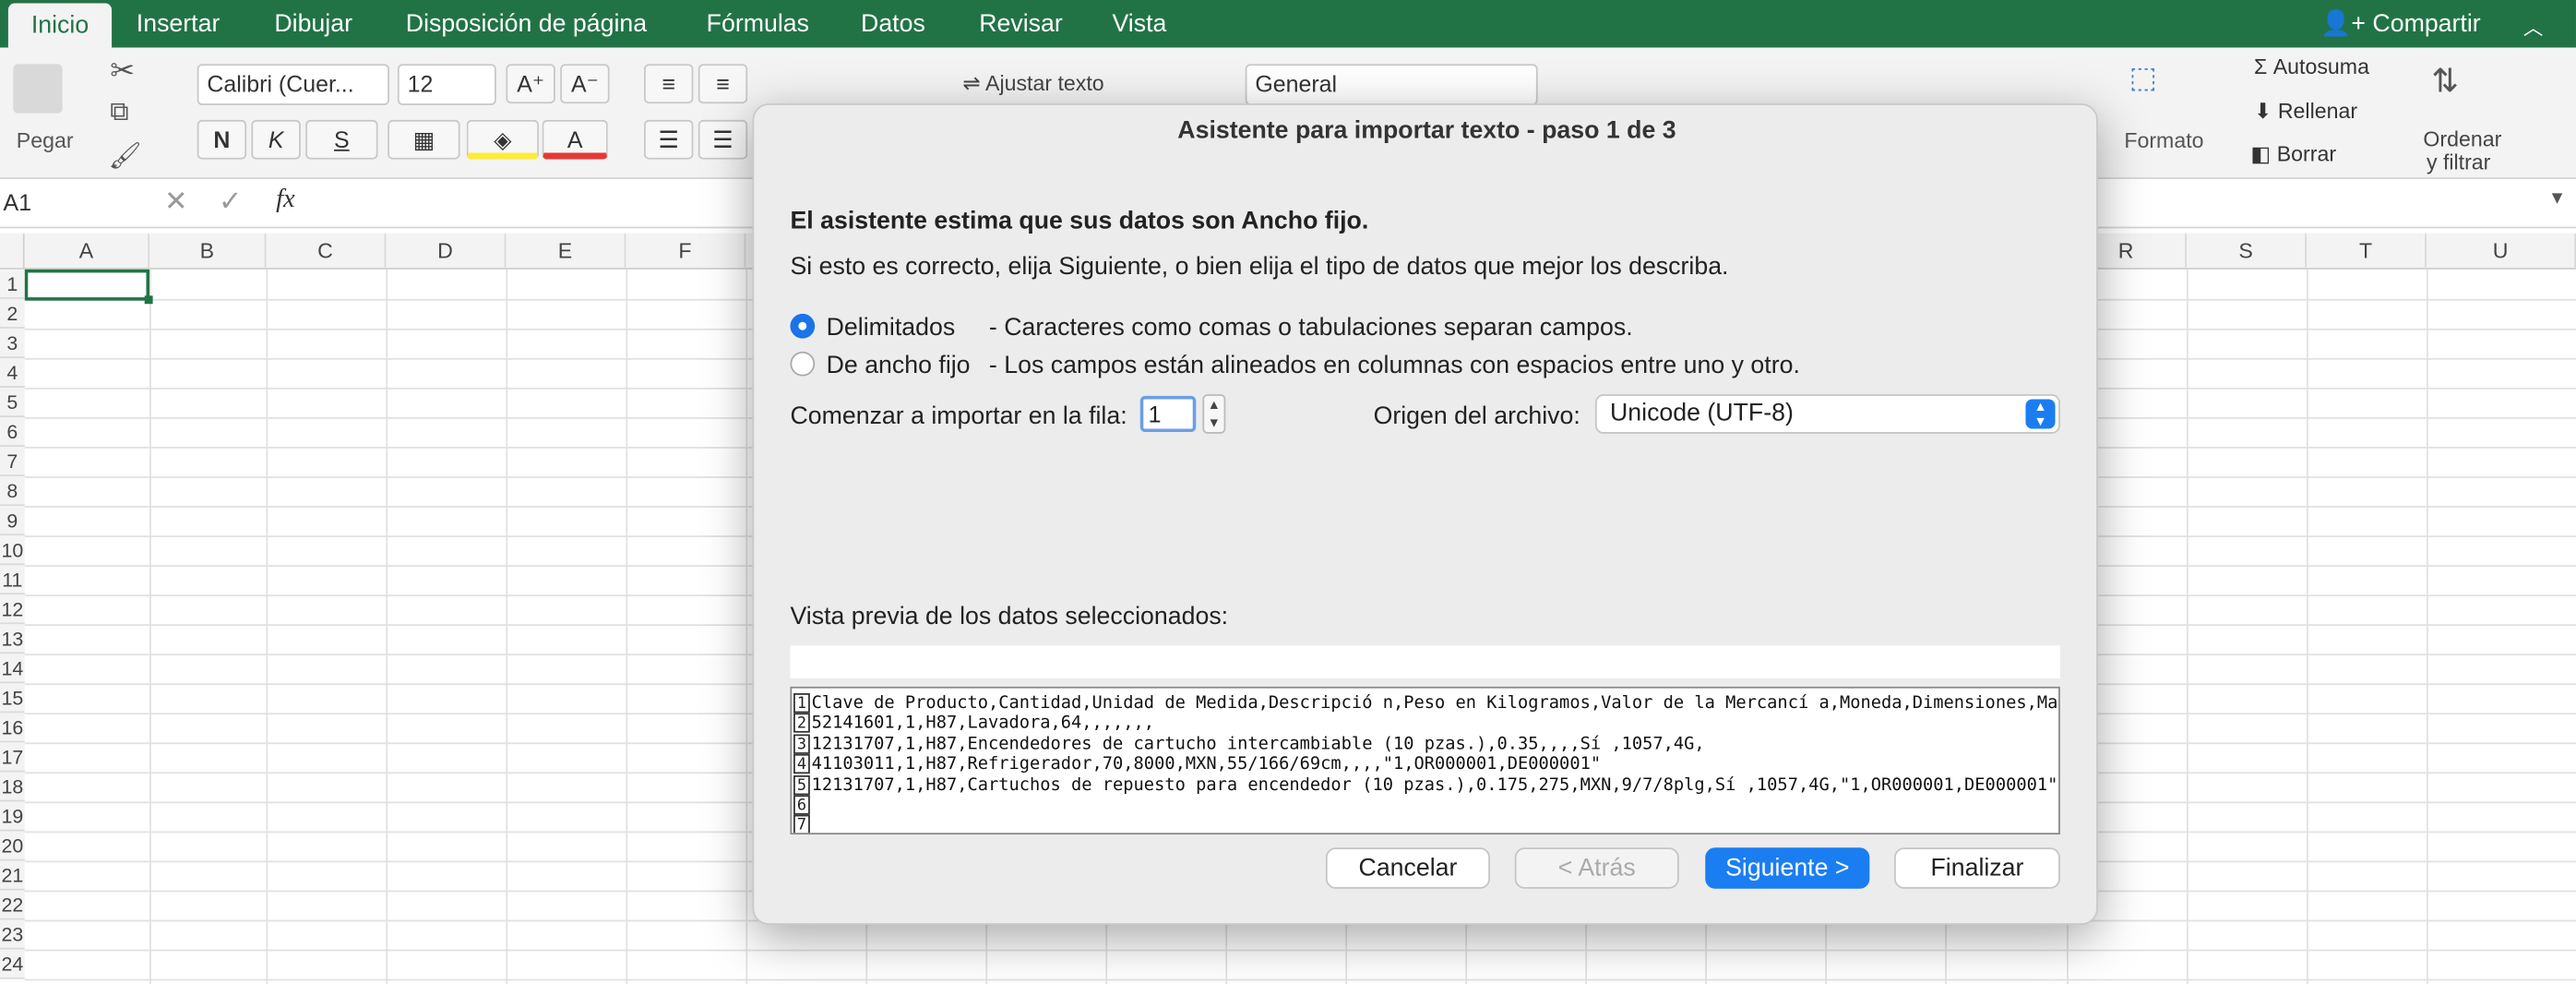 This screenshot has height=984, width=2576. I want to click on col-header-u: U, so click(2501, 251).